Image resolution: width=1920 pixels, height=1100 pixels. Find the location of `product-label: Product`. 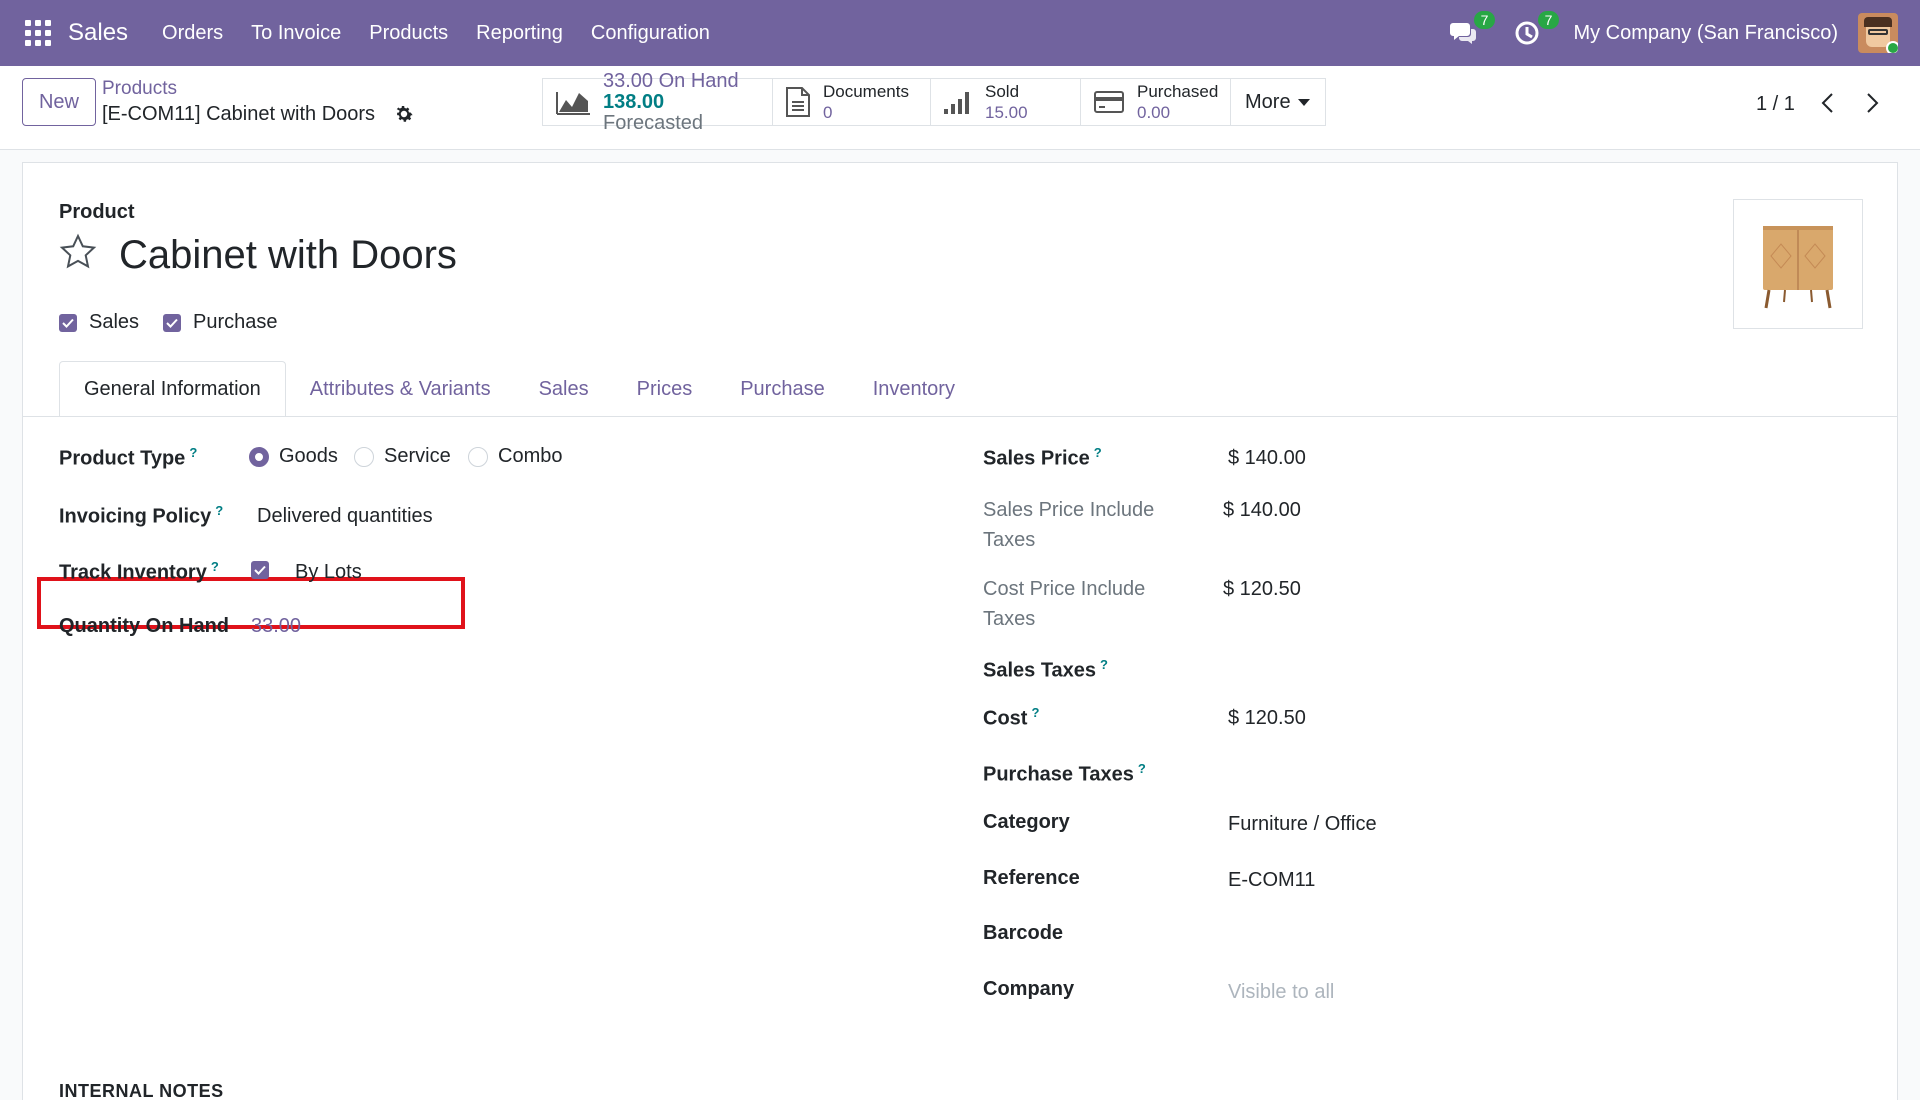

product-label: Product is located at coordinates (97, 212).